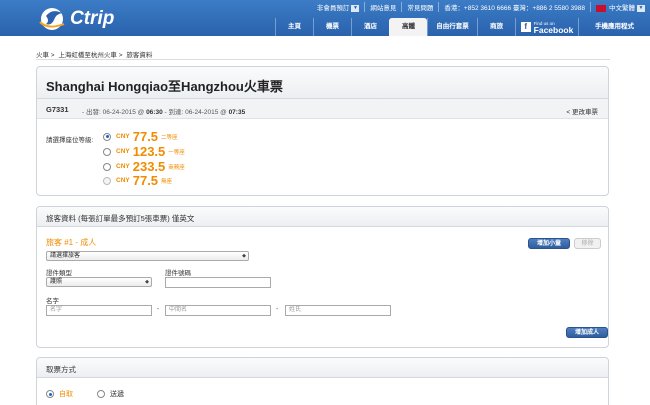 This screenshot has width=650, height=405. Describe the element at coordinates (176, 167) in the screenshot. I see `seat-name: 商務座` at that location.